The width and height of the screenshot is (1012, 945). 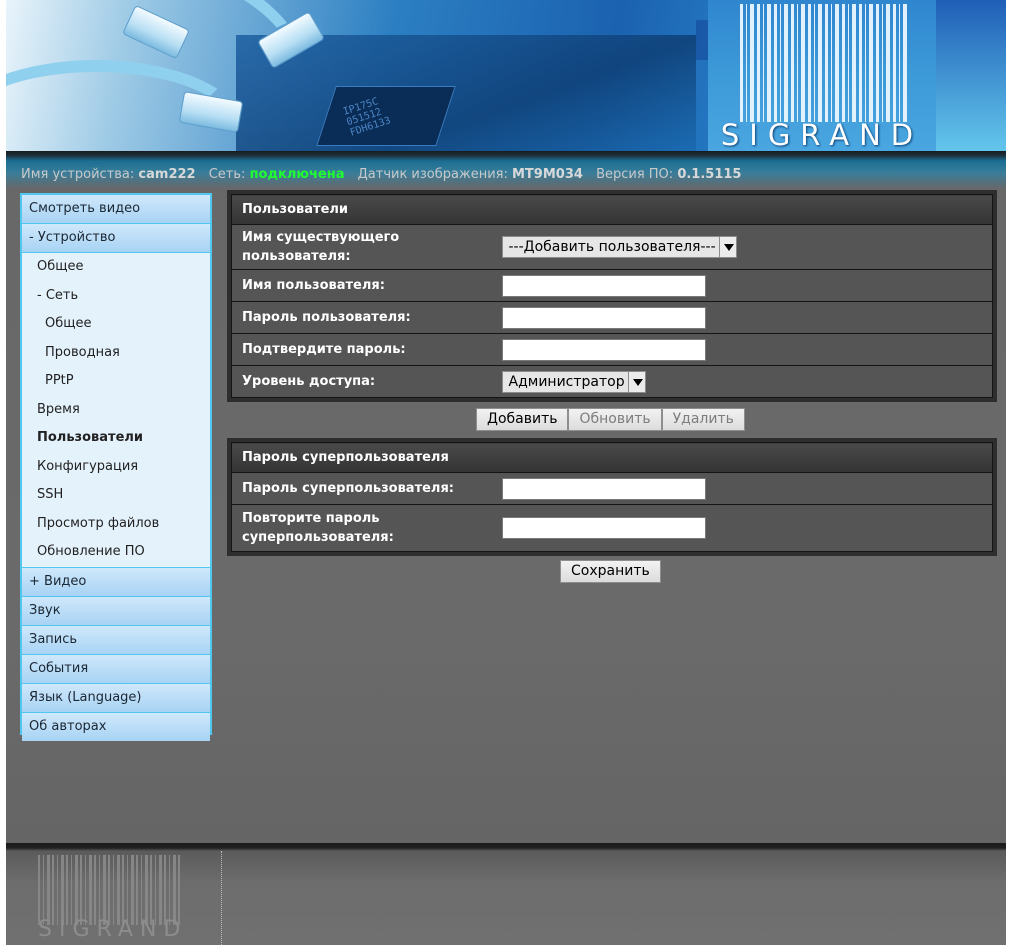 I want to click on logo-text: SIGRAND, so click(x=822, y=134).